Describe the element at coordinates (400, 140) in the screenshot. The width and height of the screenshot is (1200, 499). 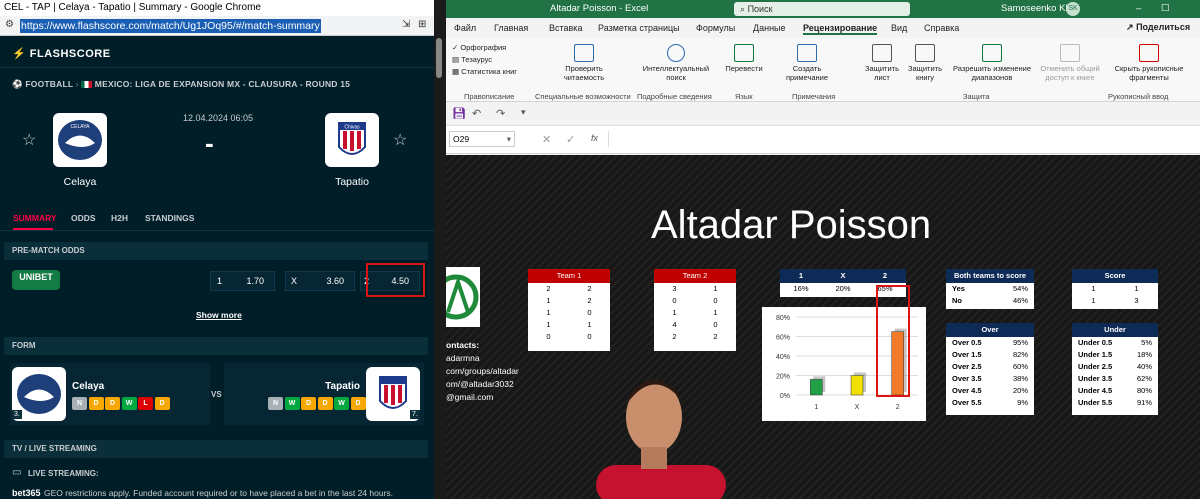
I see `favorite-away-star-icon: ☆` at that location.